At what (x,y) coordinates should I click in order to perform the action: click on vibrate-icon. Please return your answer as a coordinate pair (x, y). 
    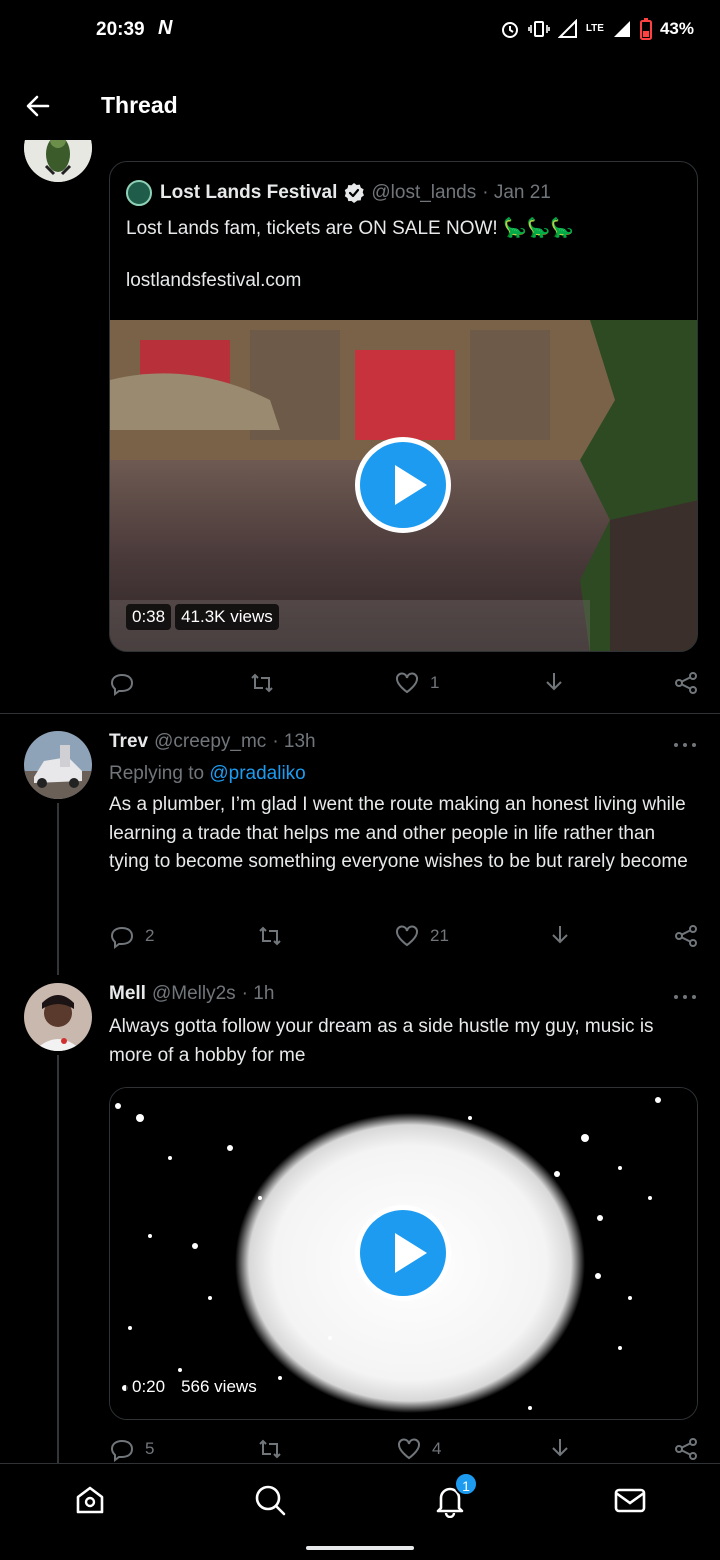
    Looking at the image, I should click on (539, 29).